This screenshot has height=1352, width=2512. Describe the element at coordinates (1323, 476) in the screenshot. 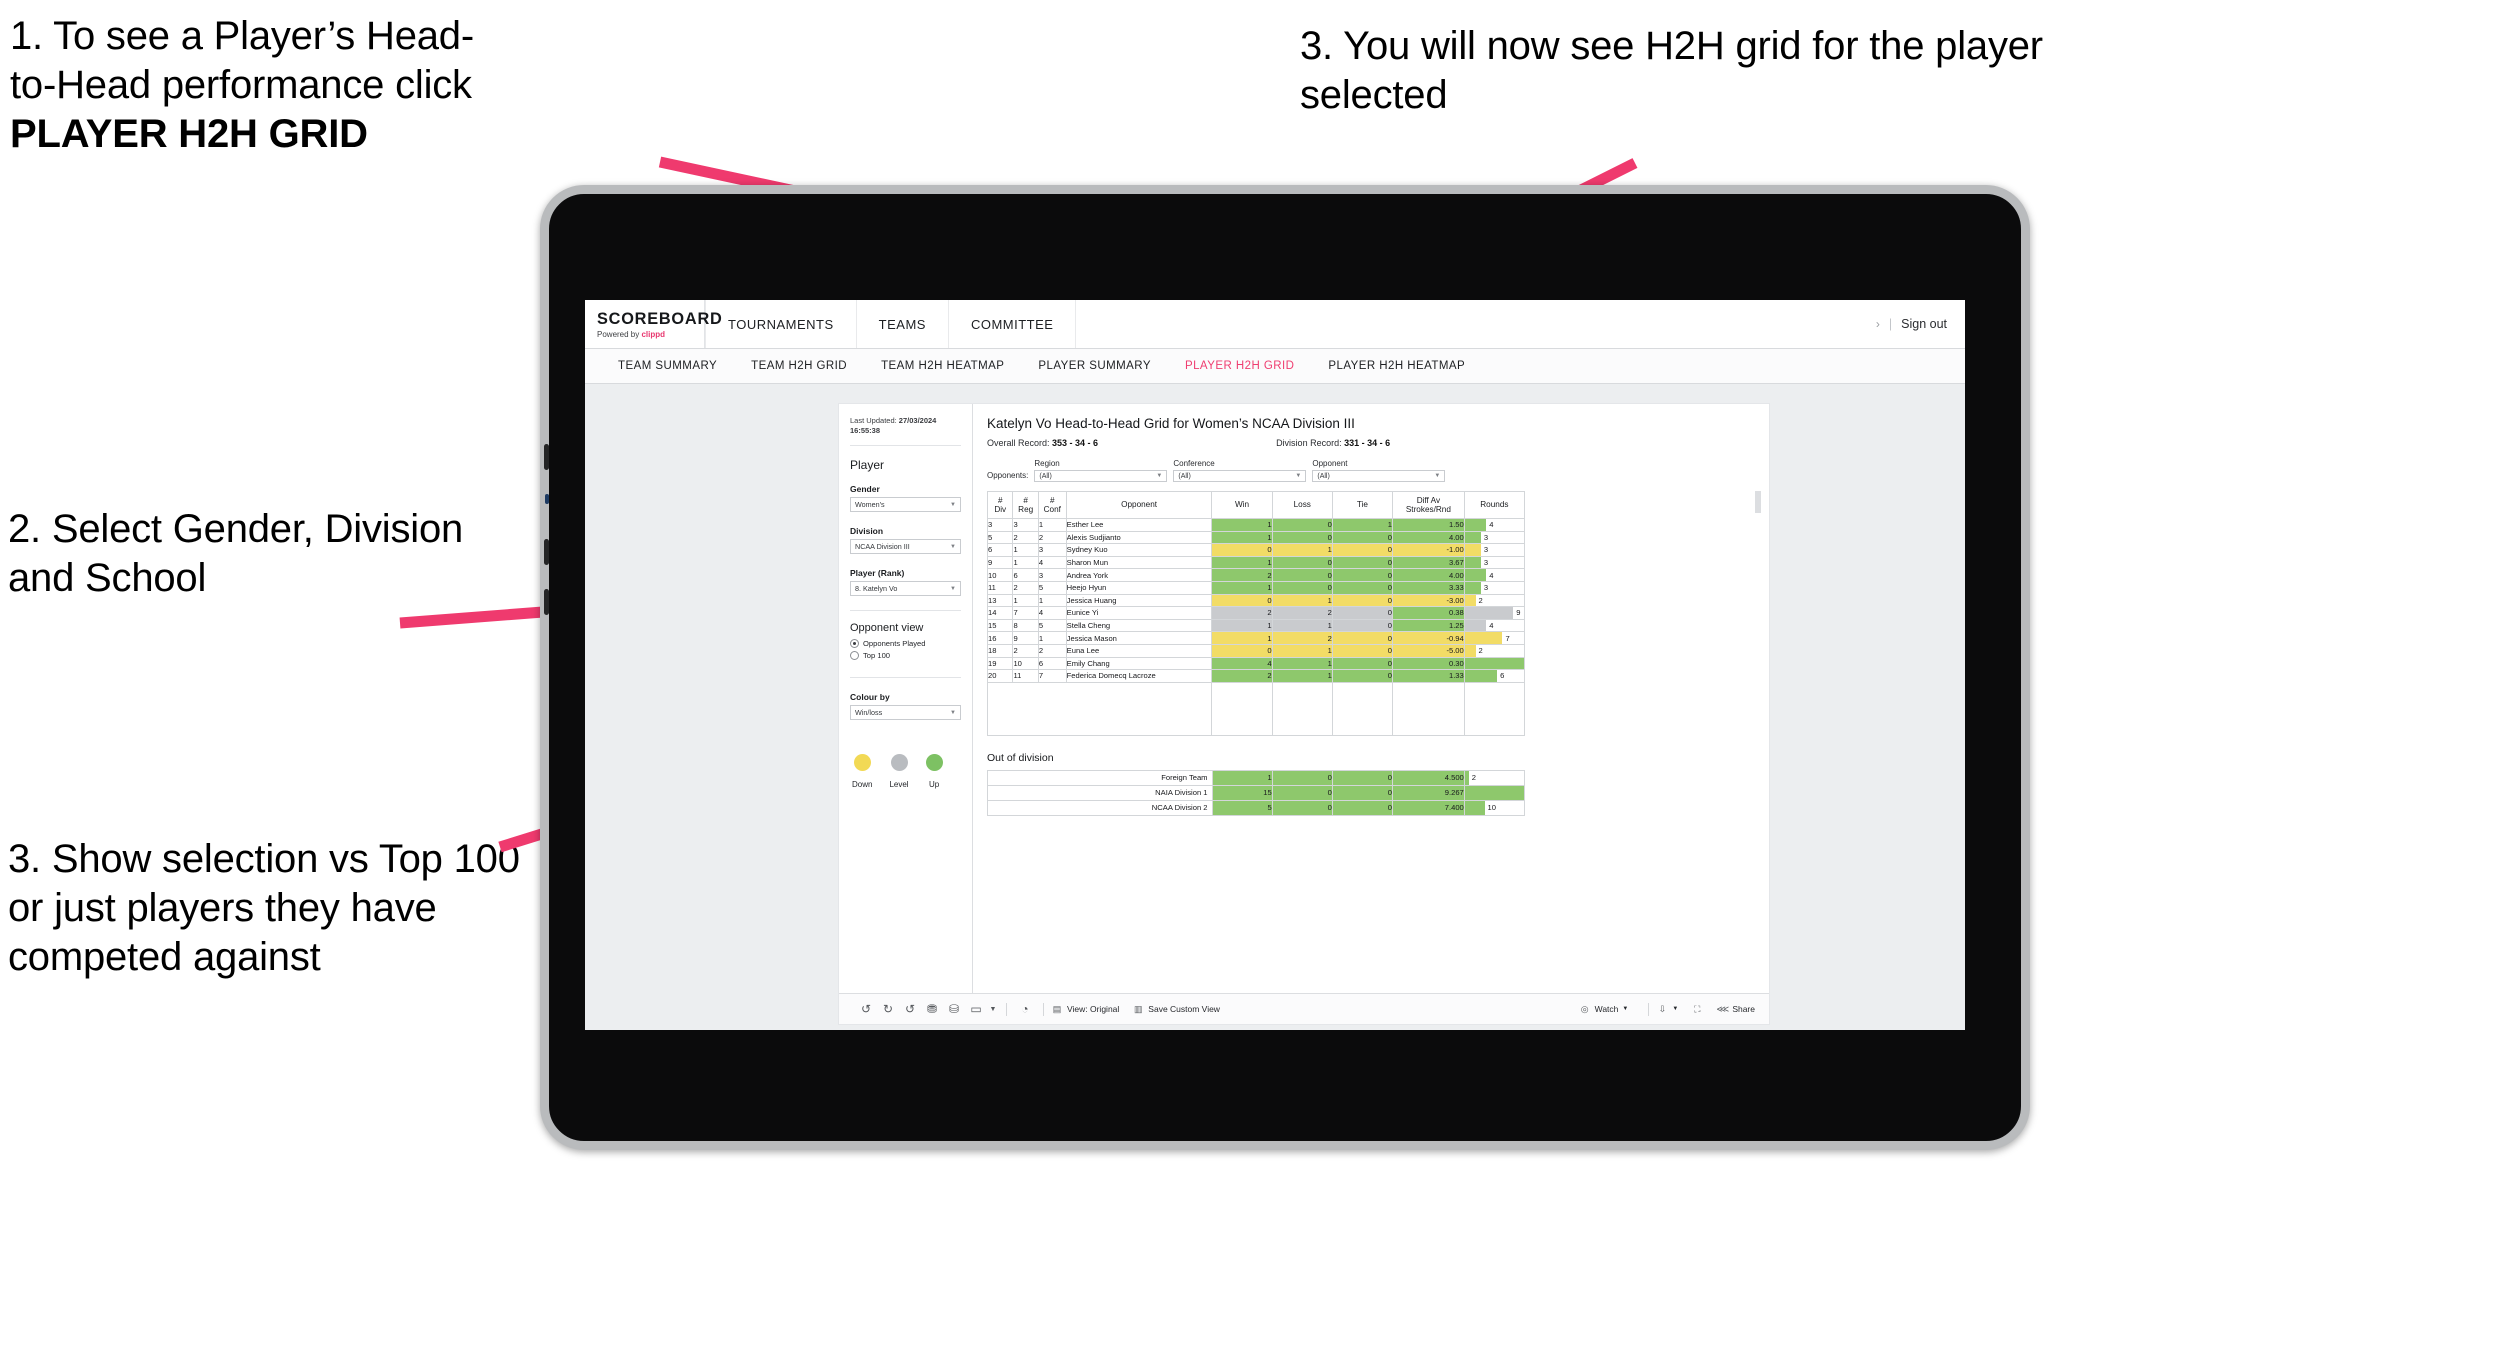

I see `opponent-value: (All)` at that location.